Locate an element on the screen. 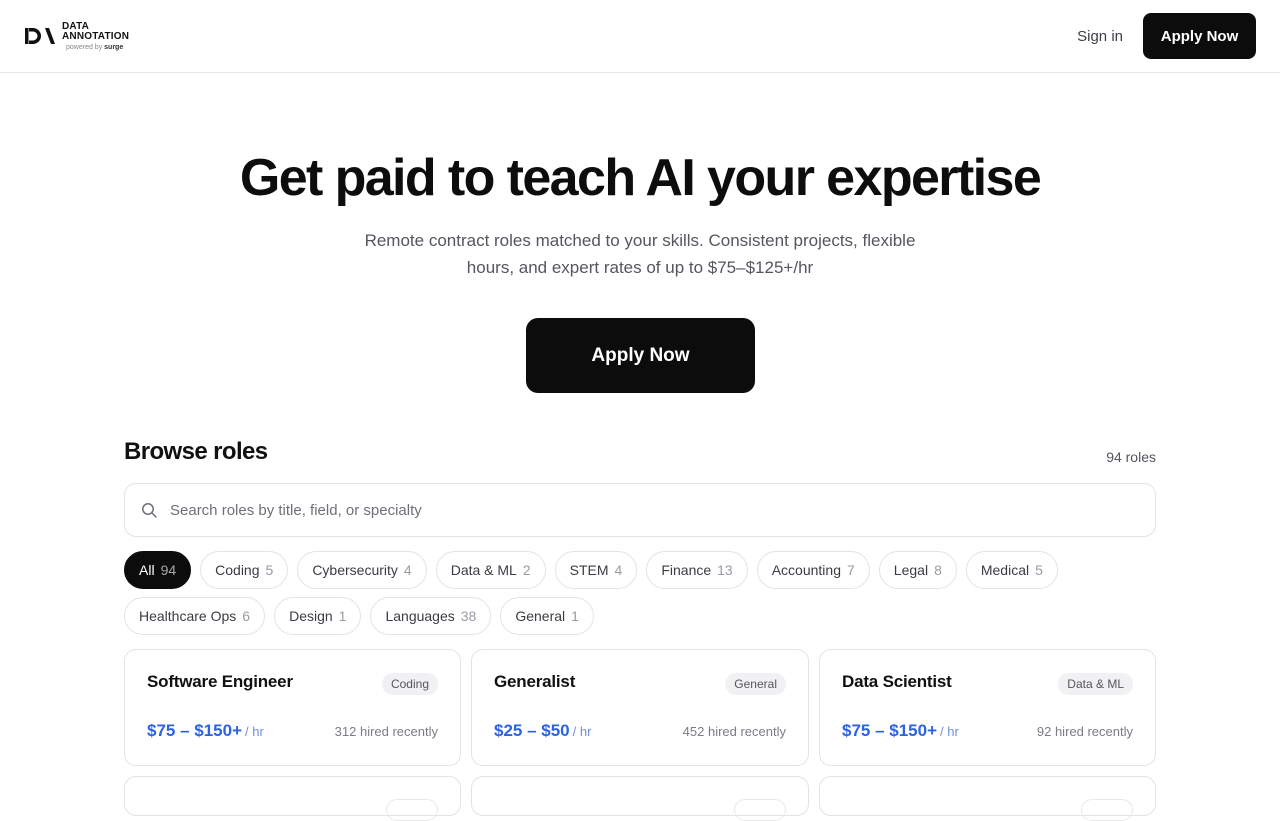  filter-chip-all: All 94 is located at coordinates (158, 570).